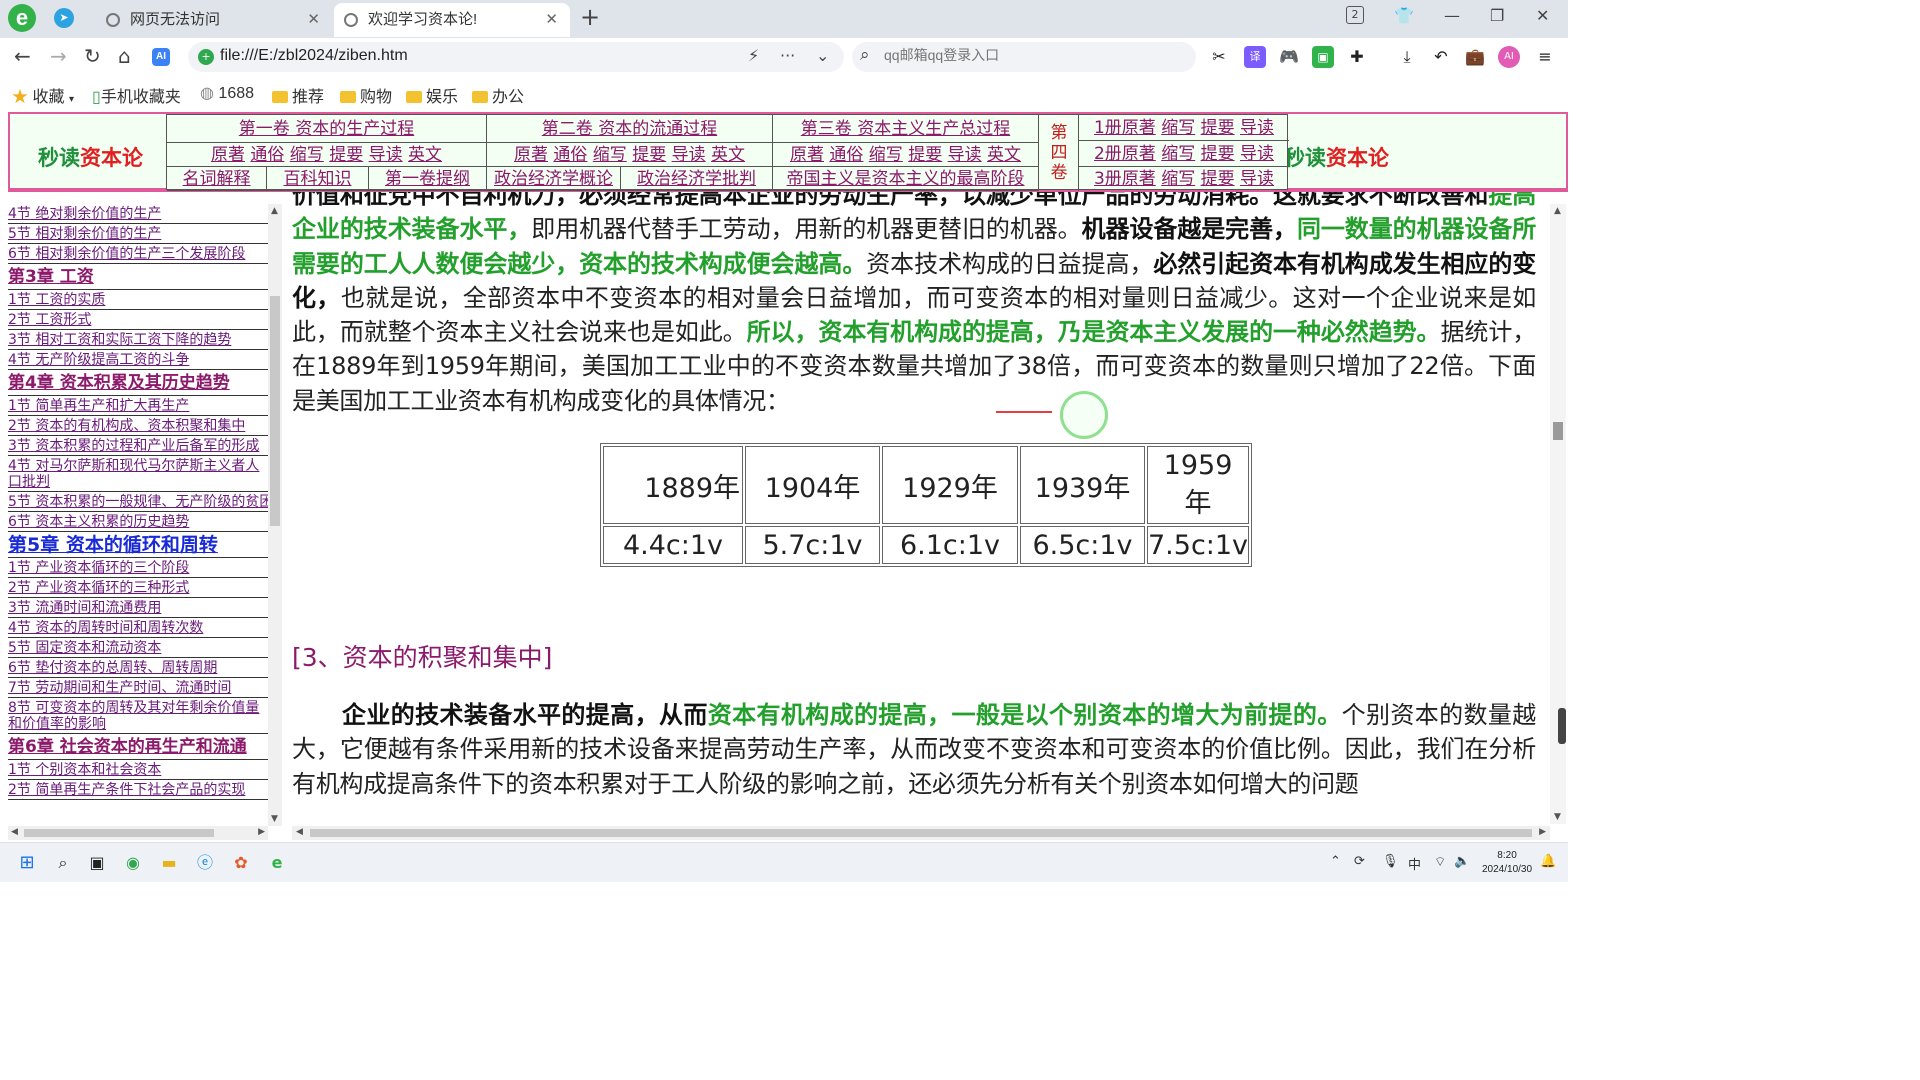  Describe the element at coordinates (1125, 154) in the screenshot. I see `book-original-link: 2册原著` at that location.